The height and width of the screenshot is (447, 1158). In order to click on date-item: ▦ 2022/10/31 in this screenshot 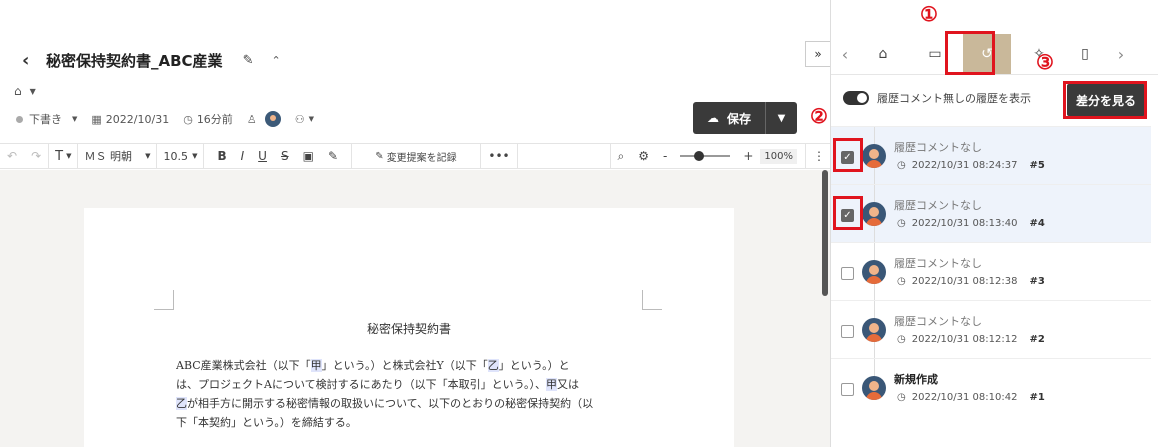, I will do `click(130, 119)`.